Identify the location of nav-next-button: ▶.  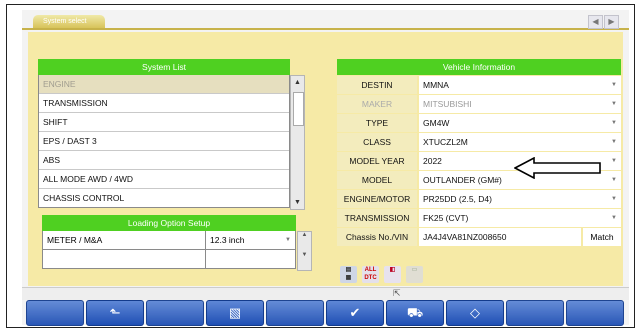
(611, 22).